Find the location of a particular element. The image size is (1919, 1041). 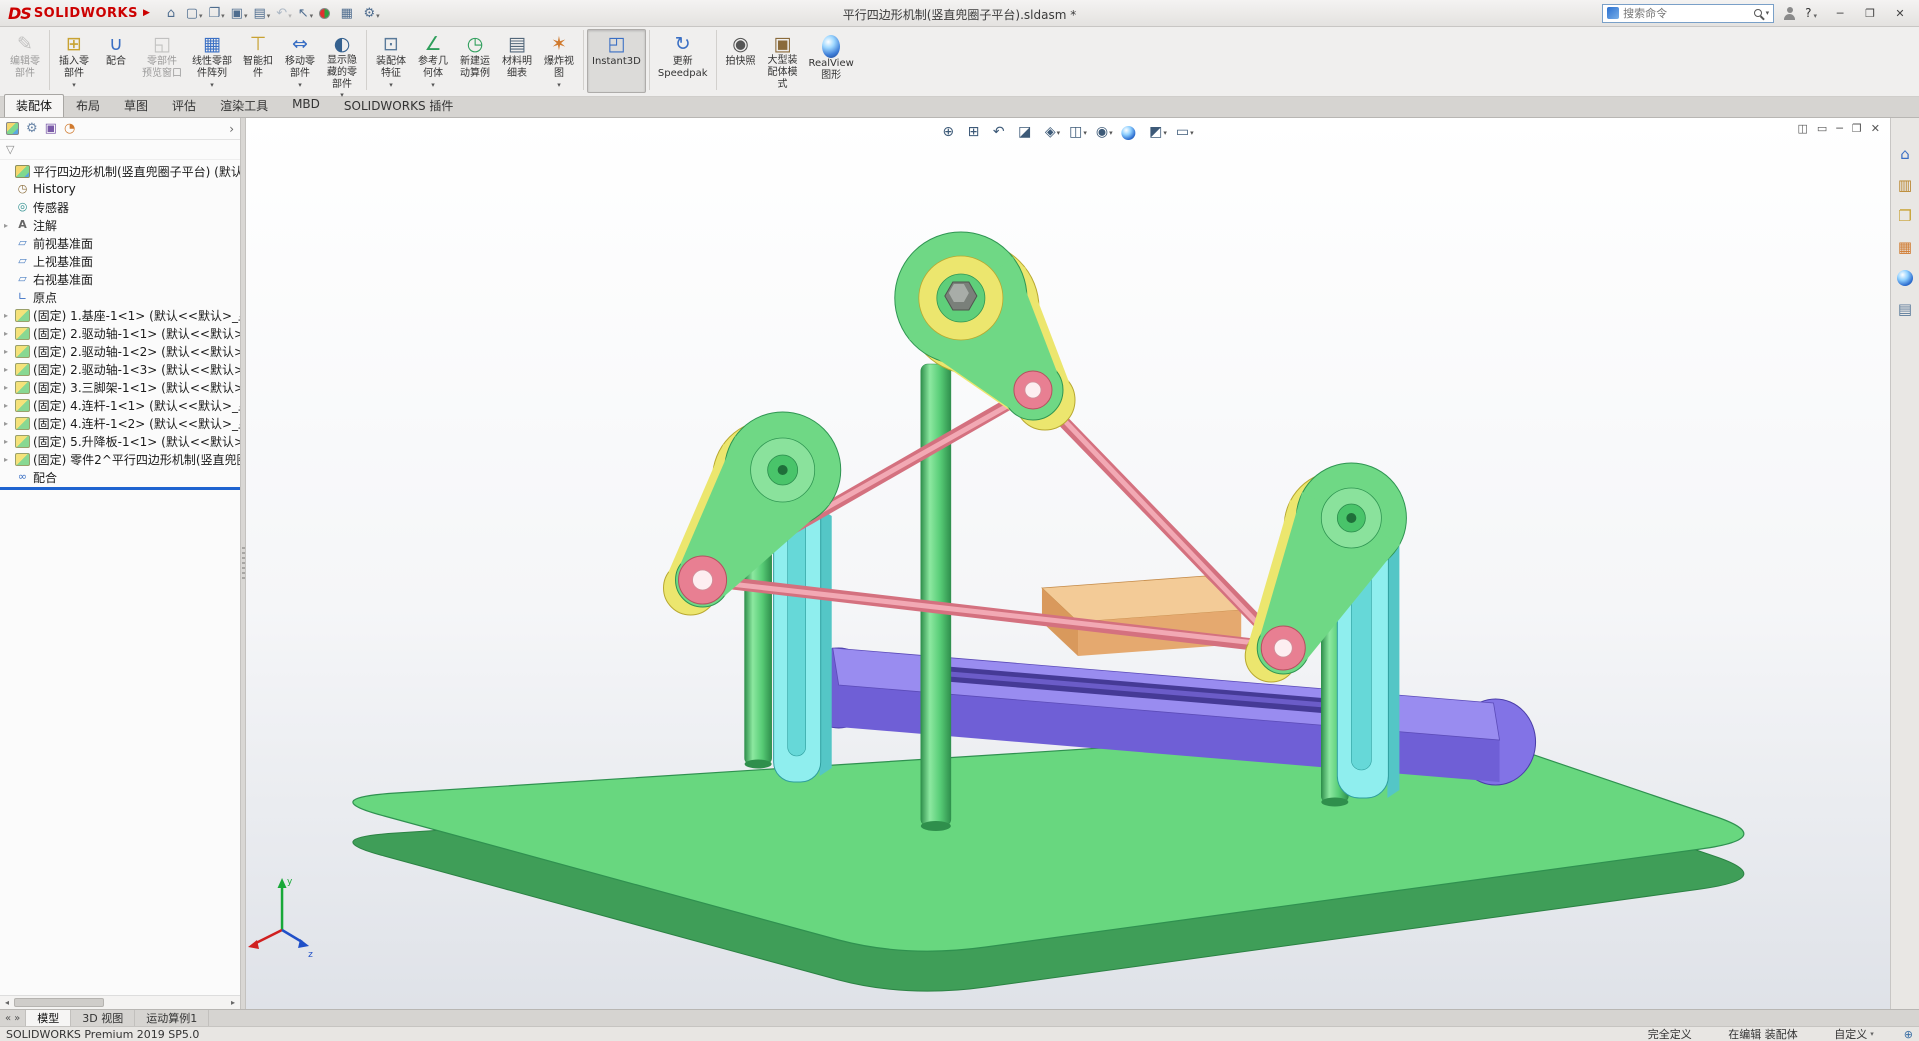

component-preview-button: ◱ 零部件 预览窗口 ▾ is located at coordinates (162, 61).